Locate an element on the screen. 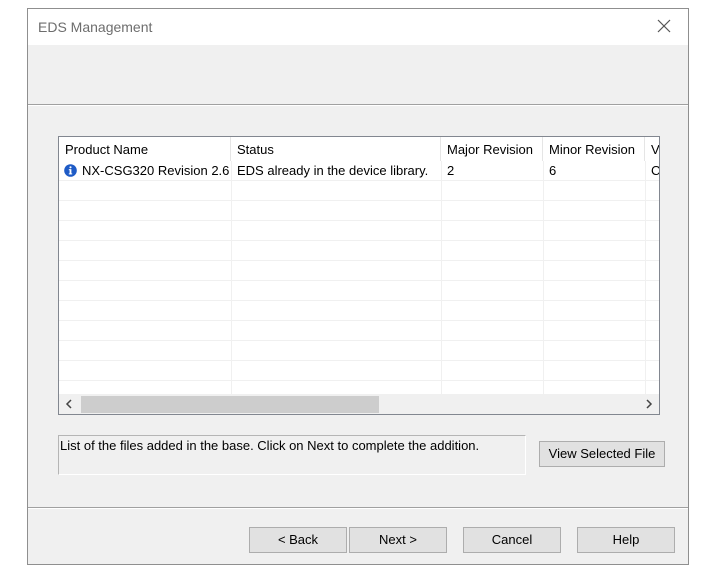 Image resolution: width=709 pixels, height=585 pixels. cell-minor-revision: 6 is located at coordinates (553, 170).